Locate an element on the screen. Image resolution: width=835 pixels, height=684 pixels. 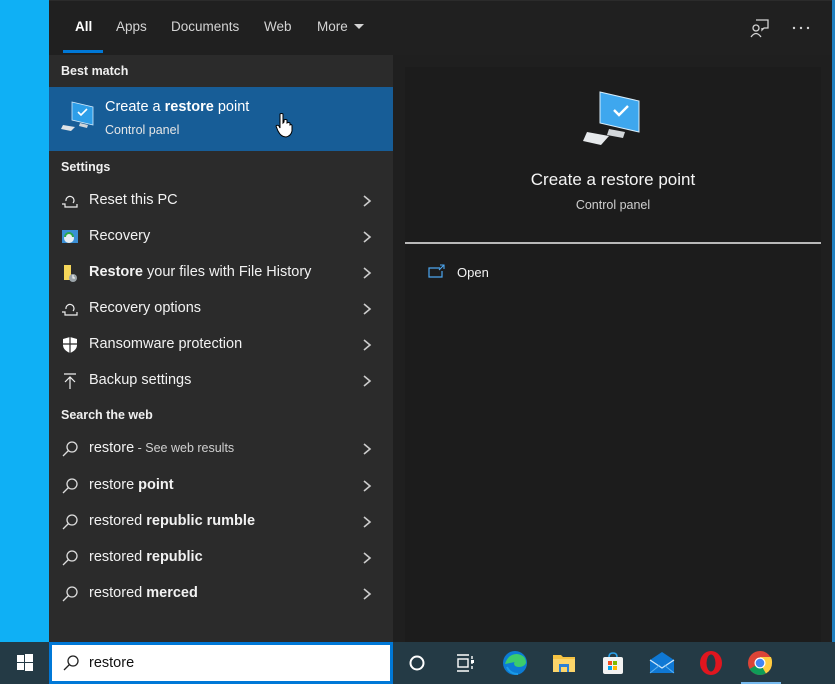
recovery-options-icon is located at coordinates (70, 309).